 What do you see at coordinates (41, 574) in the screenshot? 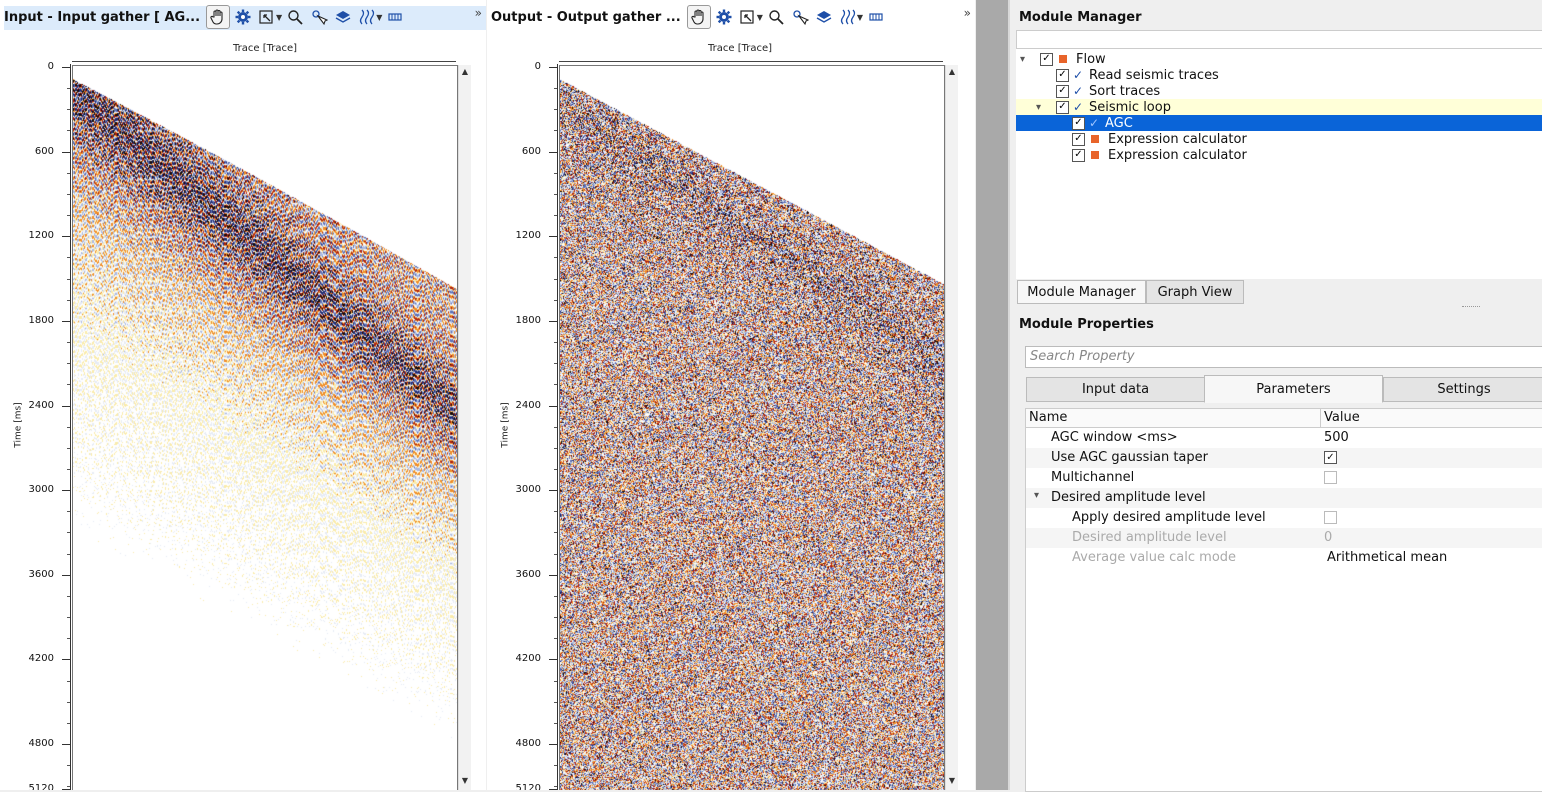
I see `time-tick-label: 3600` at bounding box center [41, 574].